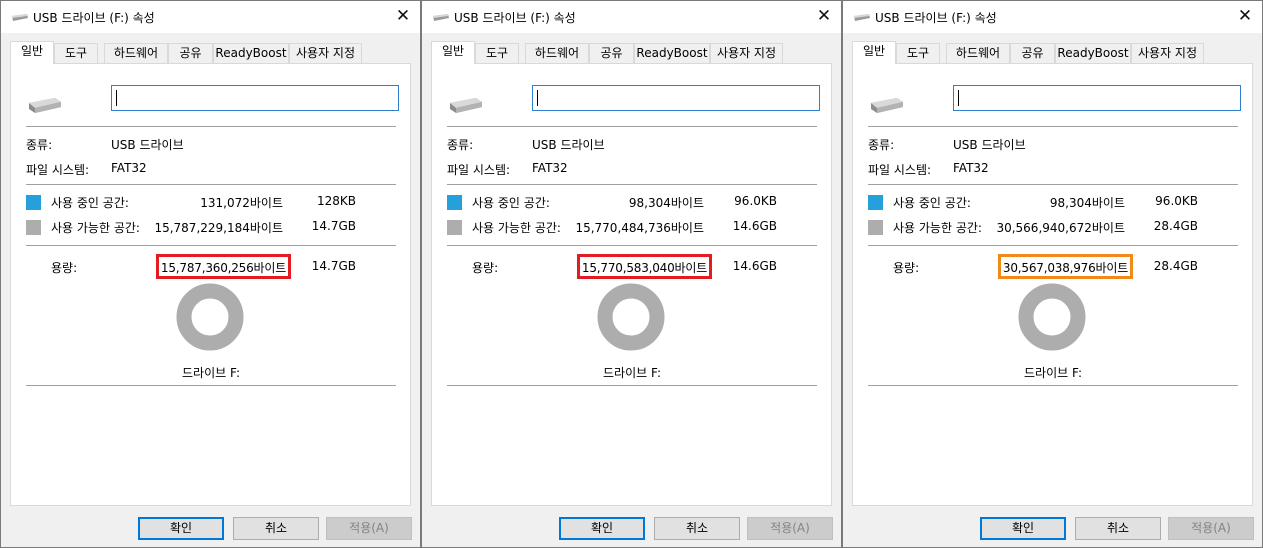 This screenshot has width=1263, height=548. I want to click on free-space-size: 14.6GB, so click(754, 226).